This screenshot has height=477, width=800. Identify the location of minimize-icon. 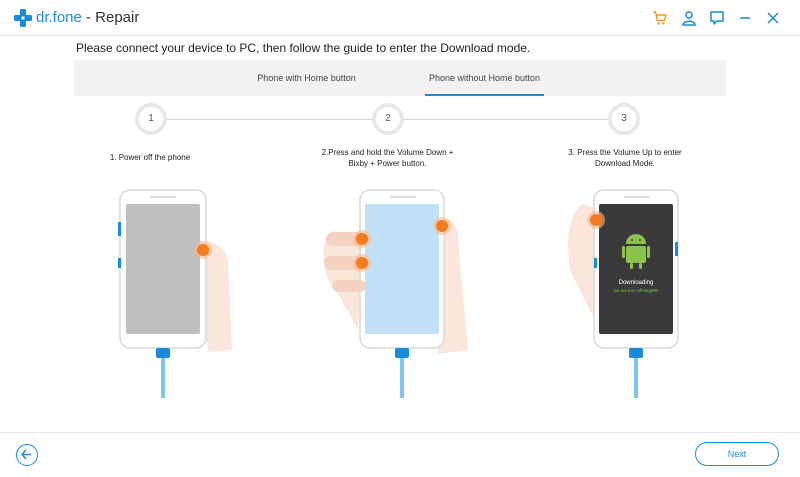
(745, 18).